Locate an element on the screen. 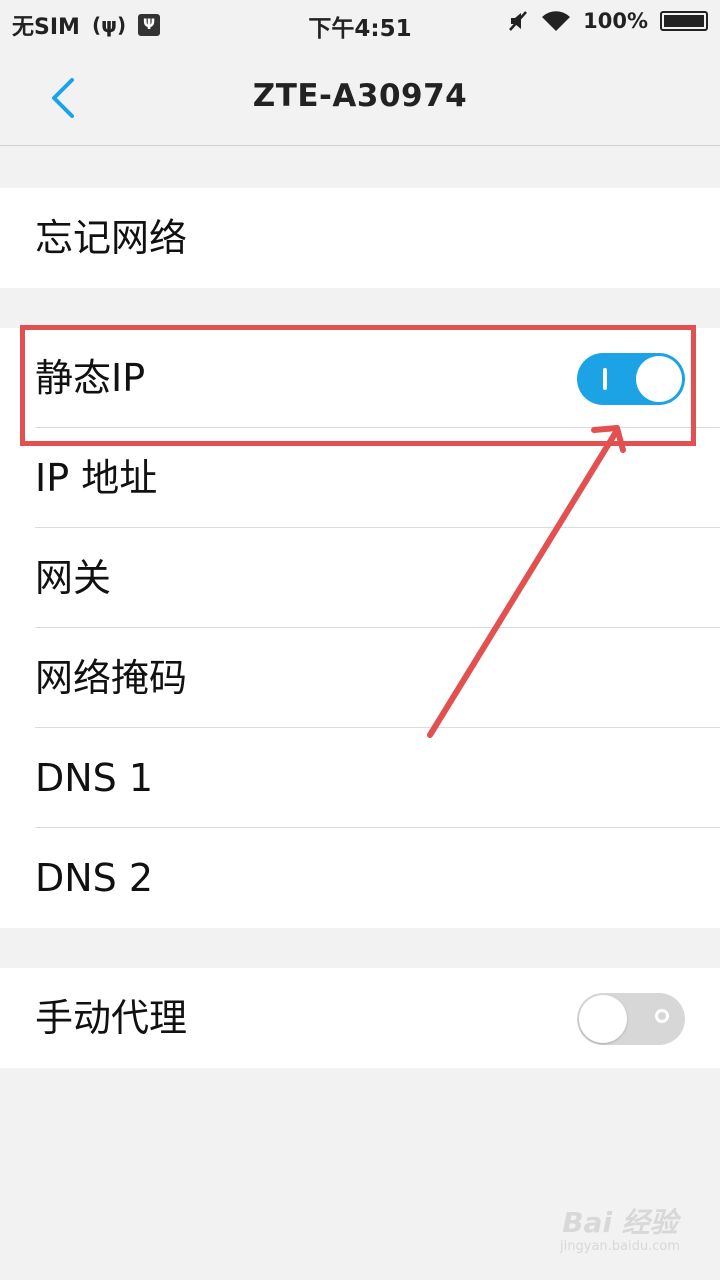 Image resolution: width=720 pixels, height=1280 pixels. baidu-watermark: Bai 经验 jingyan.baidu.com is located at coordinates (620, 1227).